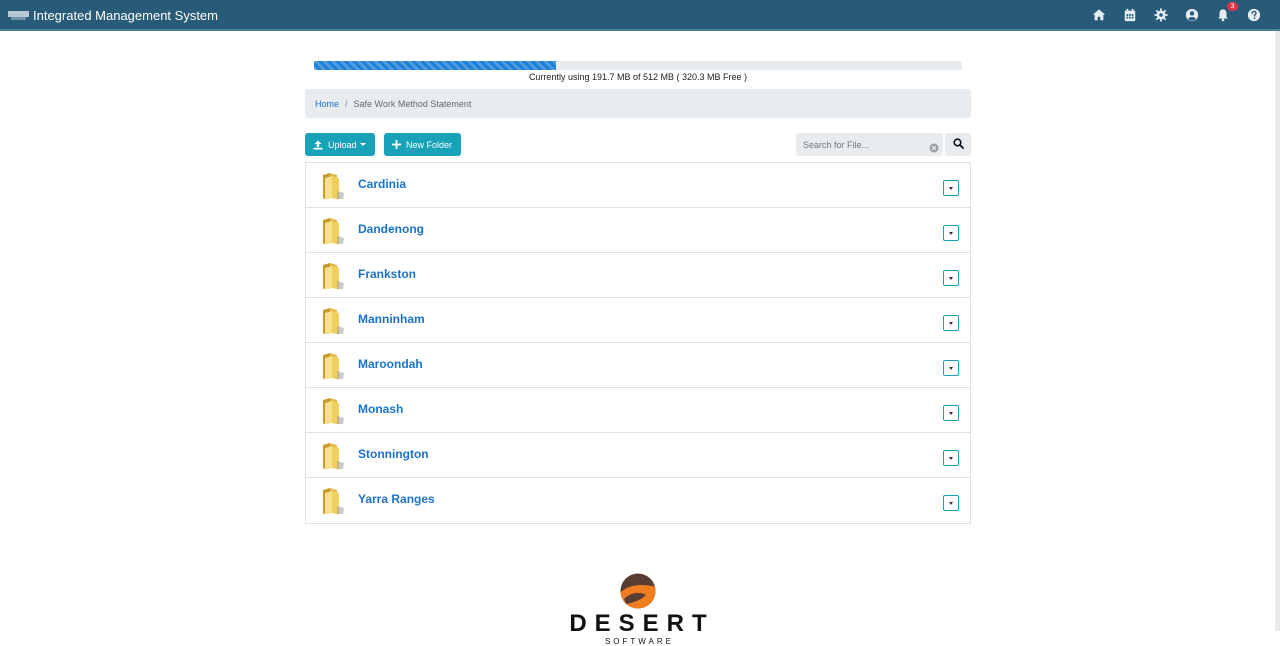  Describe the element at coordinates (1277, 331) in the screenshot. I see `vertical-scrollbar` at that location.